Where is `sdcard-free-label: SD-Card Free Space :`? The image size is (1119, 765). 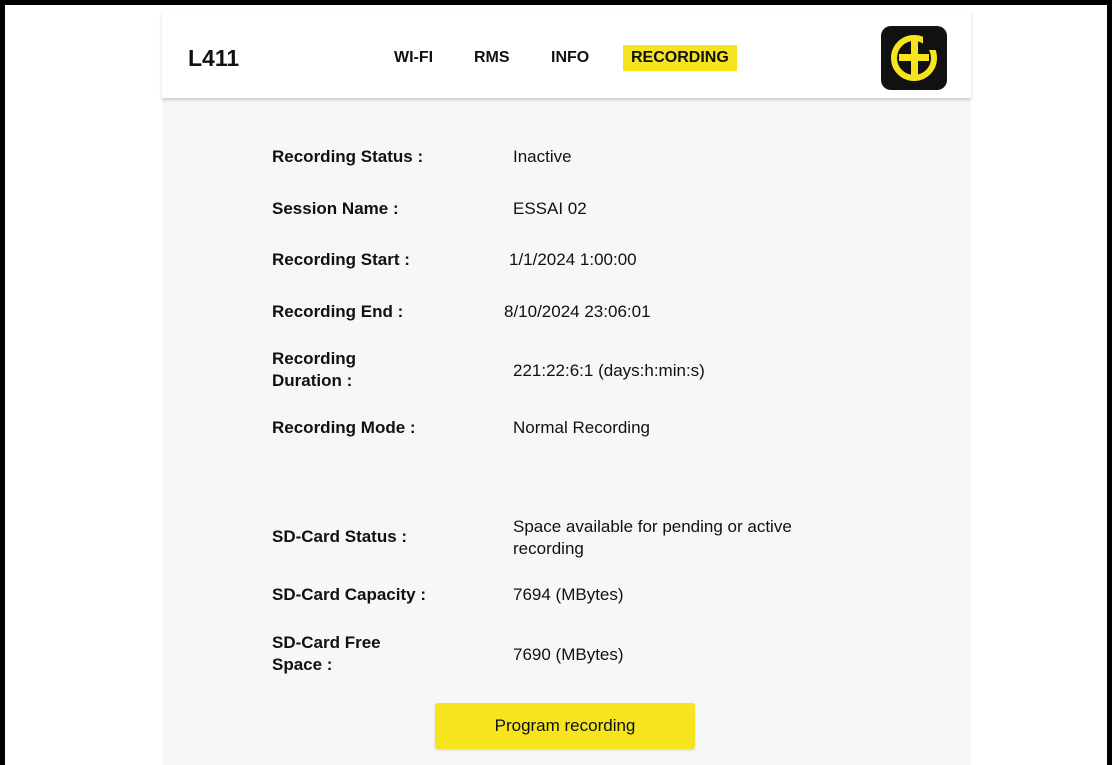
sdcard-free-label: SD-Card Free Space : is located at coordinates (326, 654).